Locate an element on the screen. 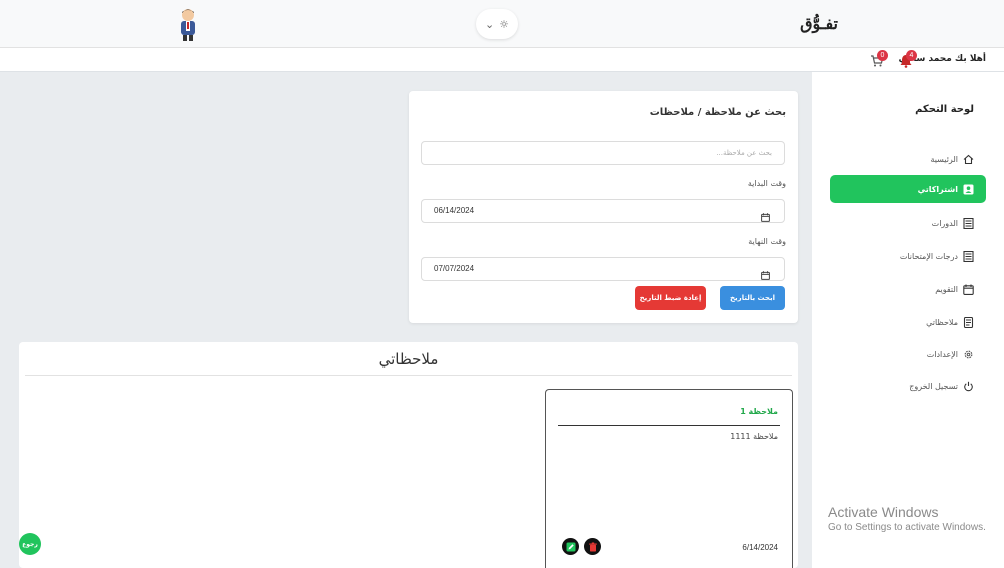 This screenshot has height=568, width=1004. home-icon is located at coordinates (968, 159).